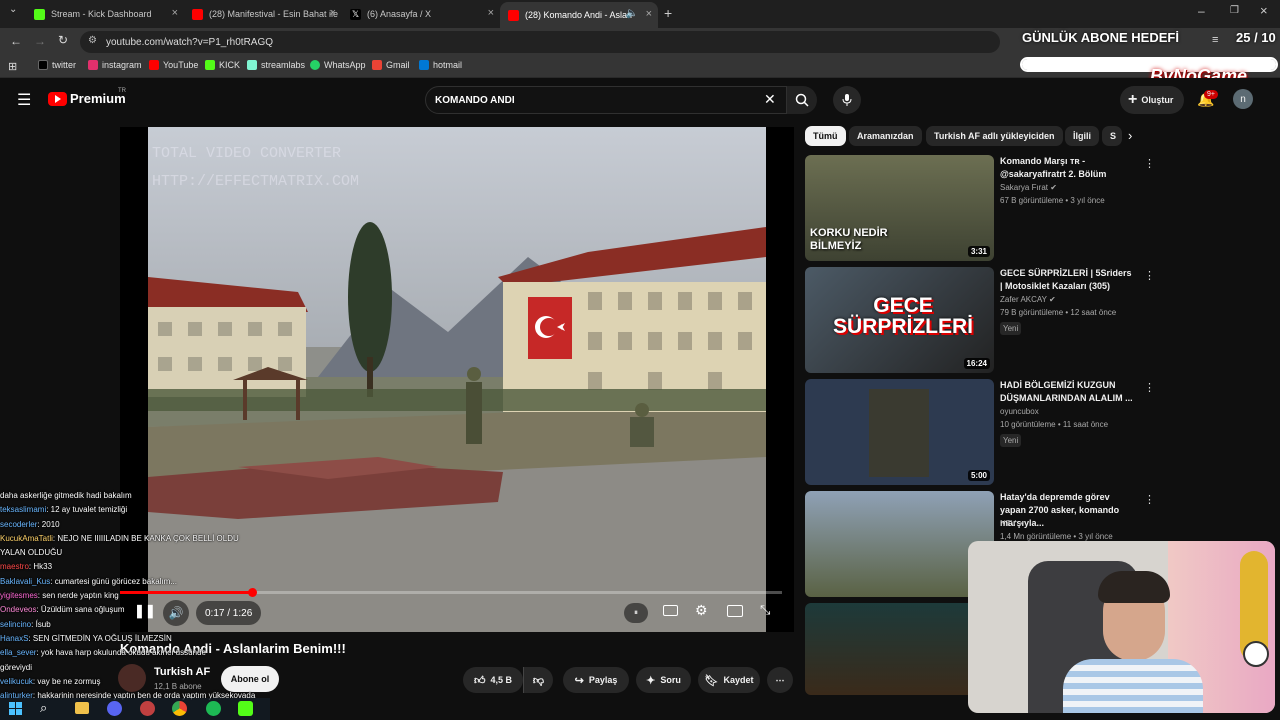 The image size is (1280, 720). I want to click on reload-icon: ↻, so click(63, 40).